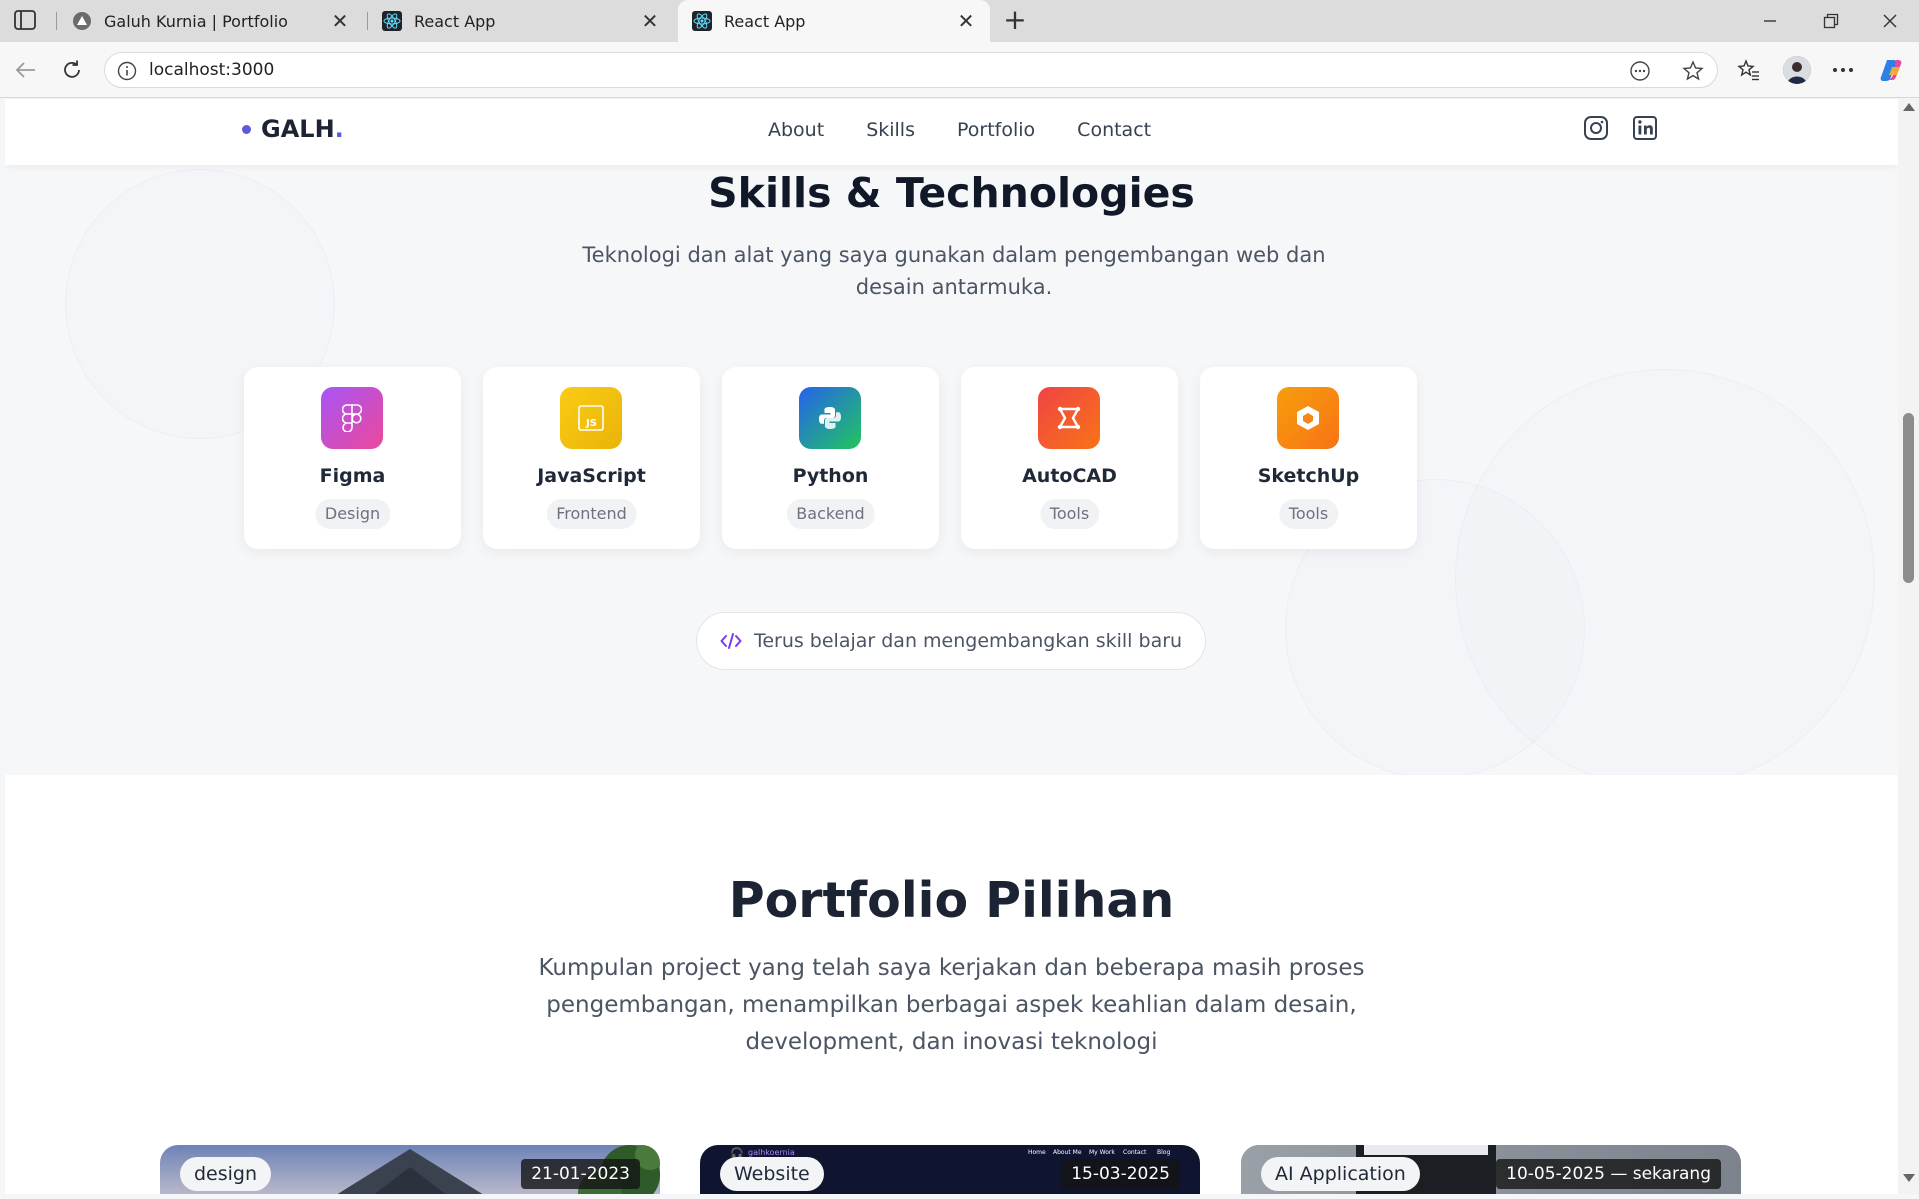 The image size is (1919, 1199). Describe the element at coordinates (1693, 71) in the screenshot. I see `favorite-star-icon` at that location.